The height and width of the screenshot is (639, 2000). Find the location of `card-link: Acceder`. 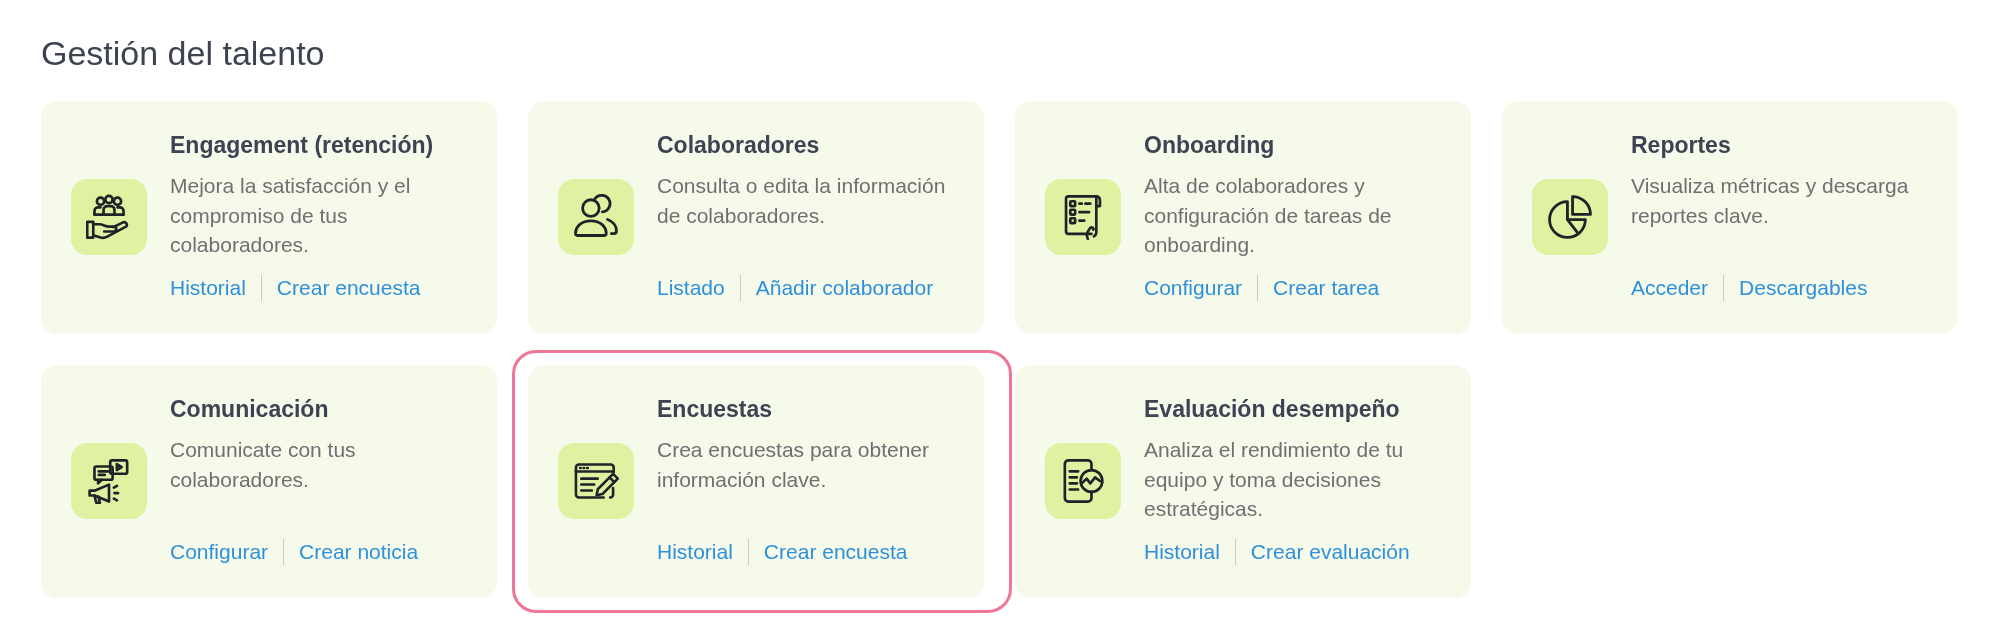

card-link: Acceder is located at coordinates (1670, 288).